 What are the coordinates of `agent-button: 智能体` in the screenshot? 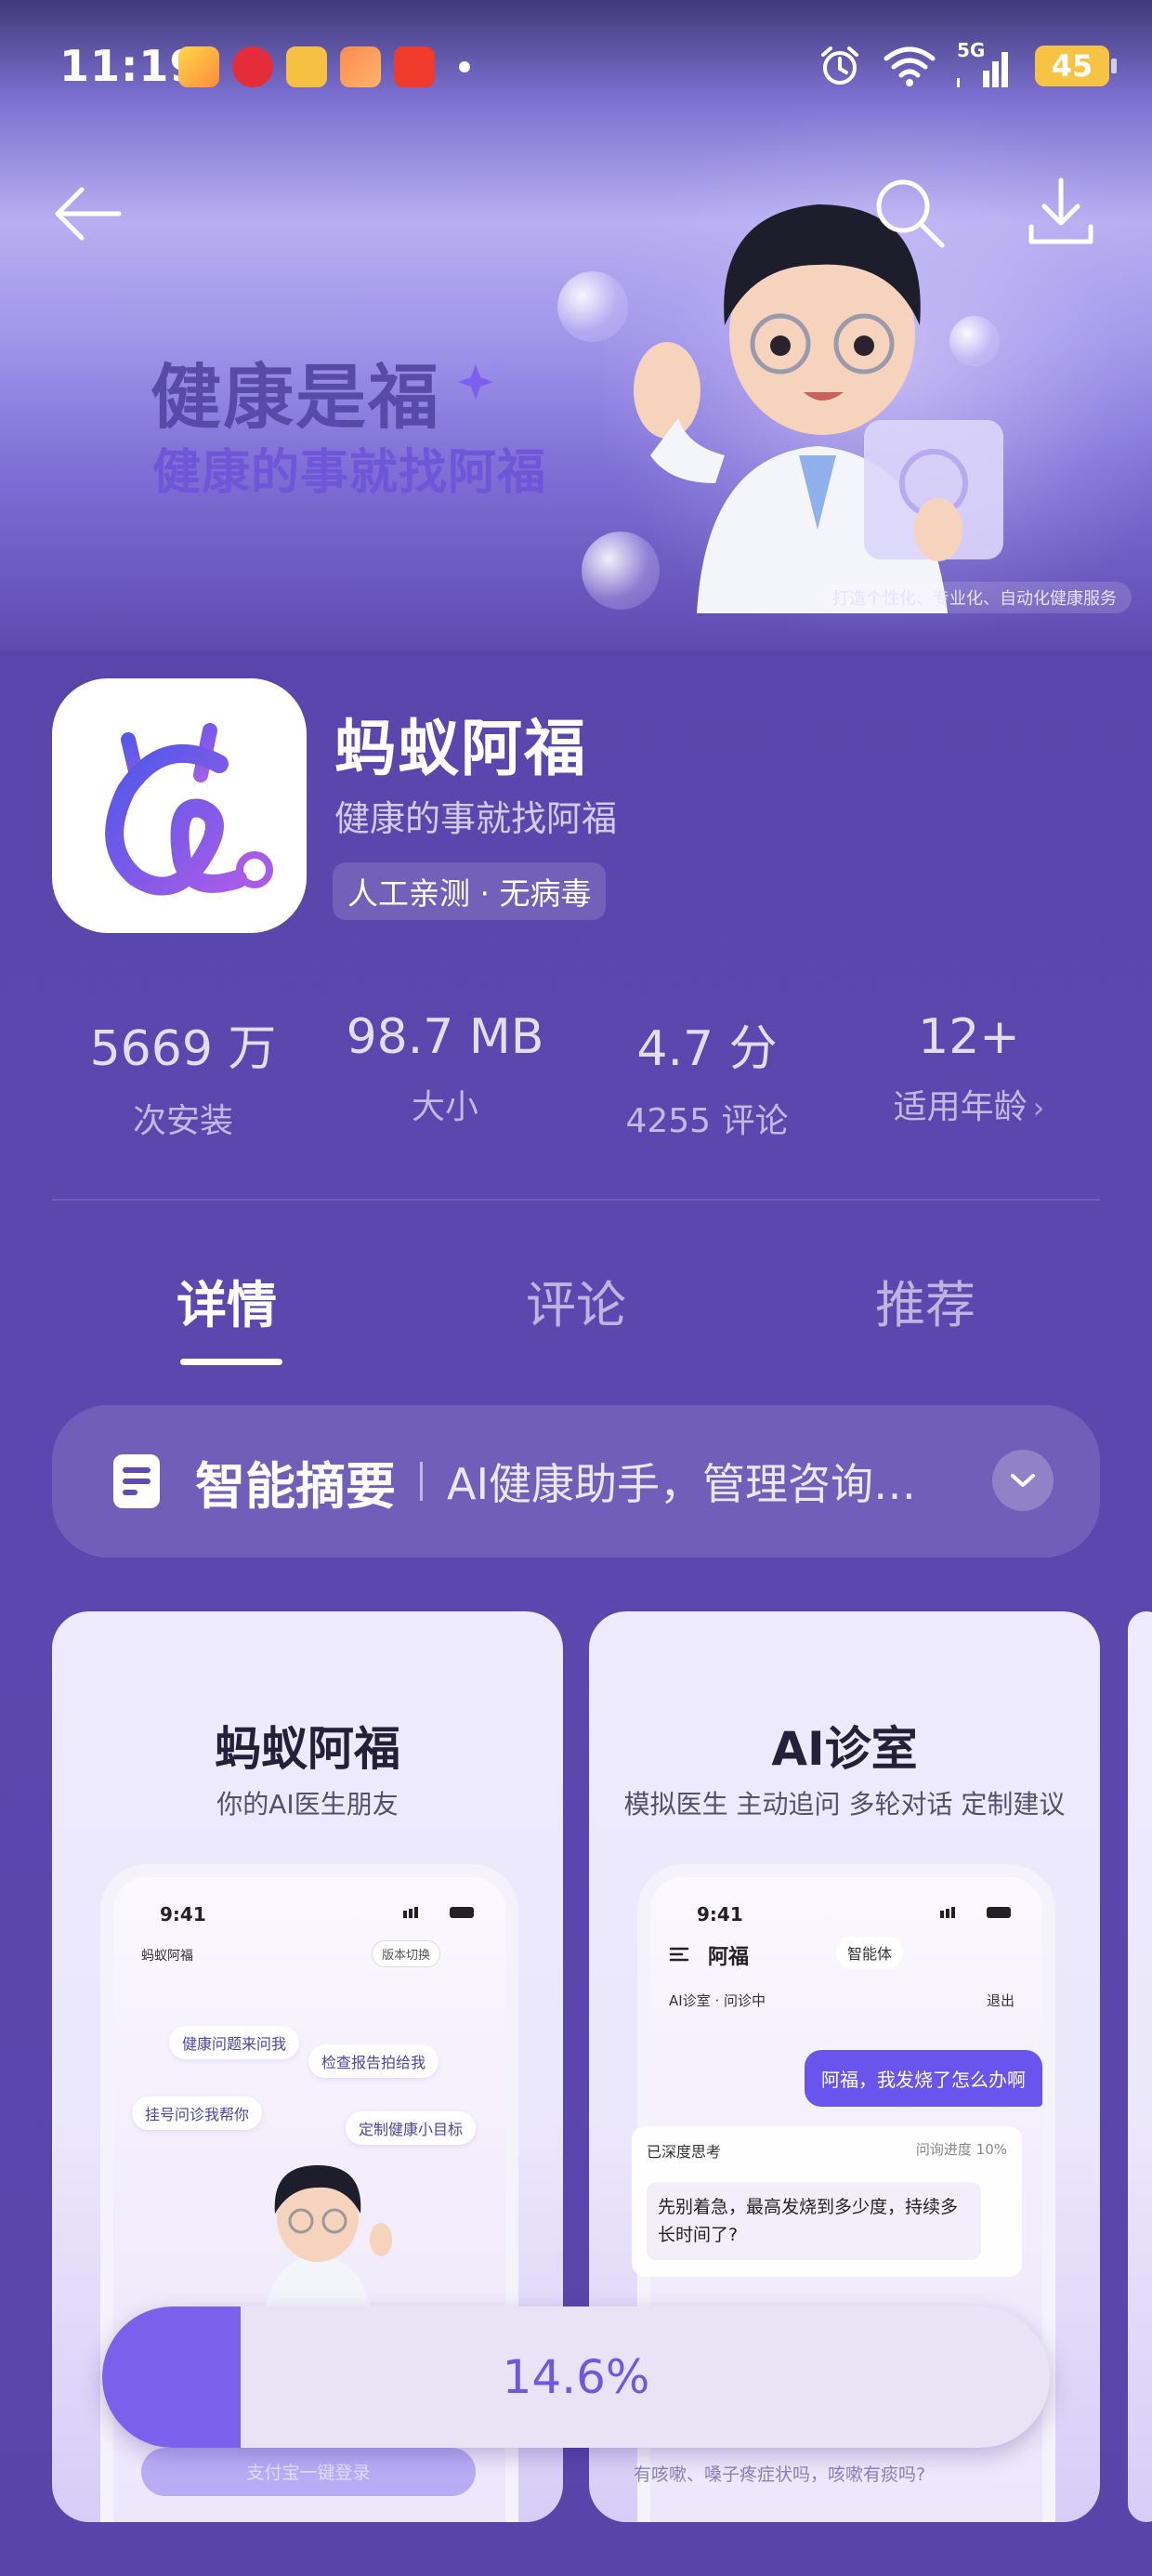 It's located at (870, 1952).